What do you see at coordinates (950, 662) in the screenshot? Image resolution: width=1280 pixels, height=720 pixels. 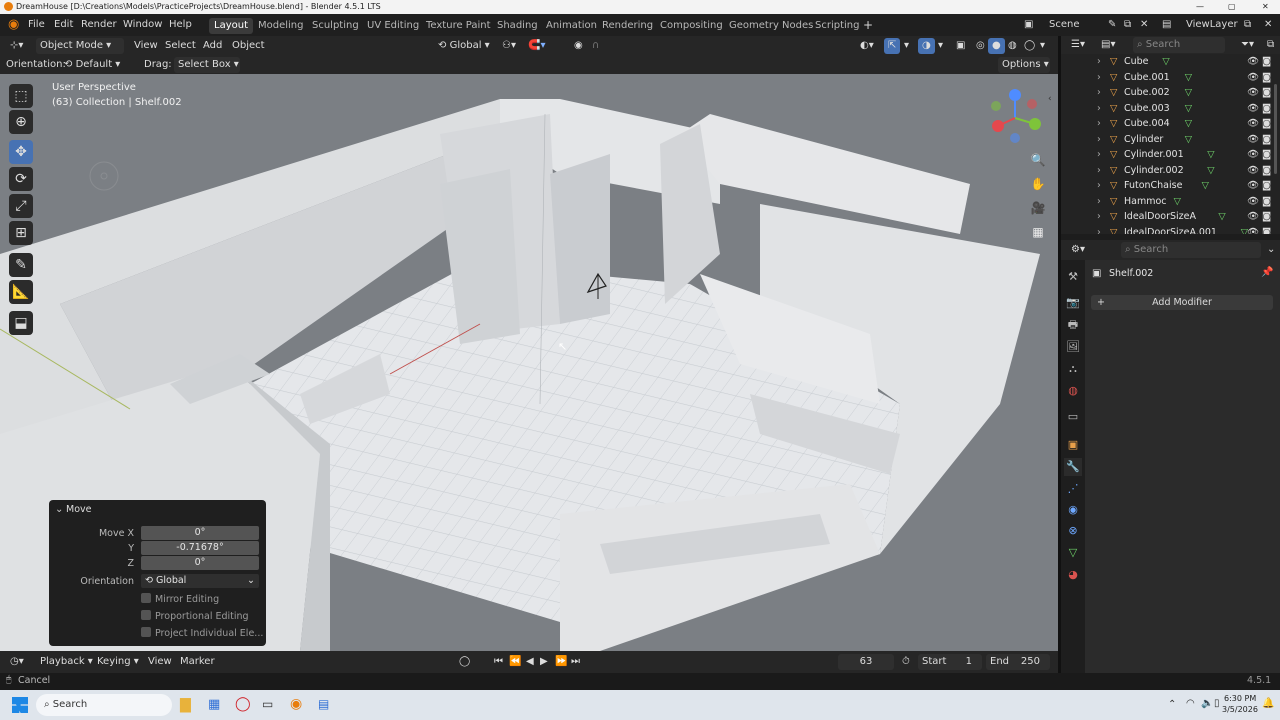 I see `frame-start-field: Start 1` at bounding box center [950, 662].